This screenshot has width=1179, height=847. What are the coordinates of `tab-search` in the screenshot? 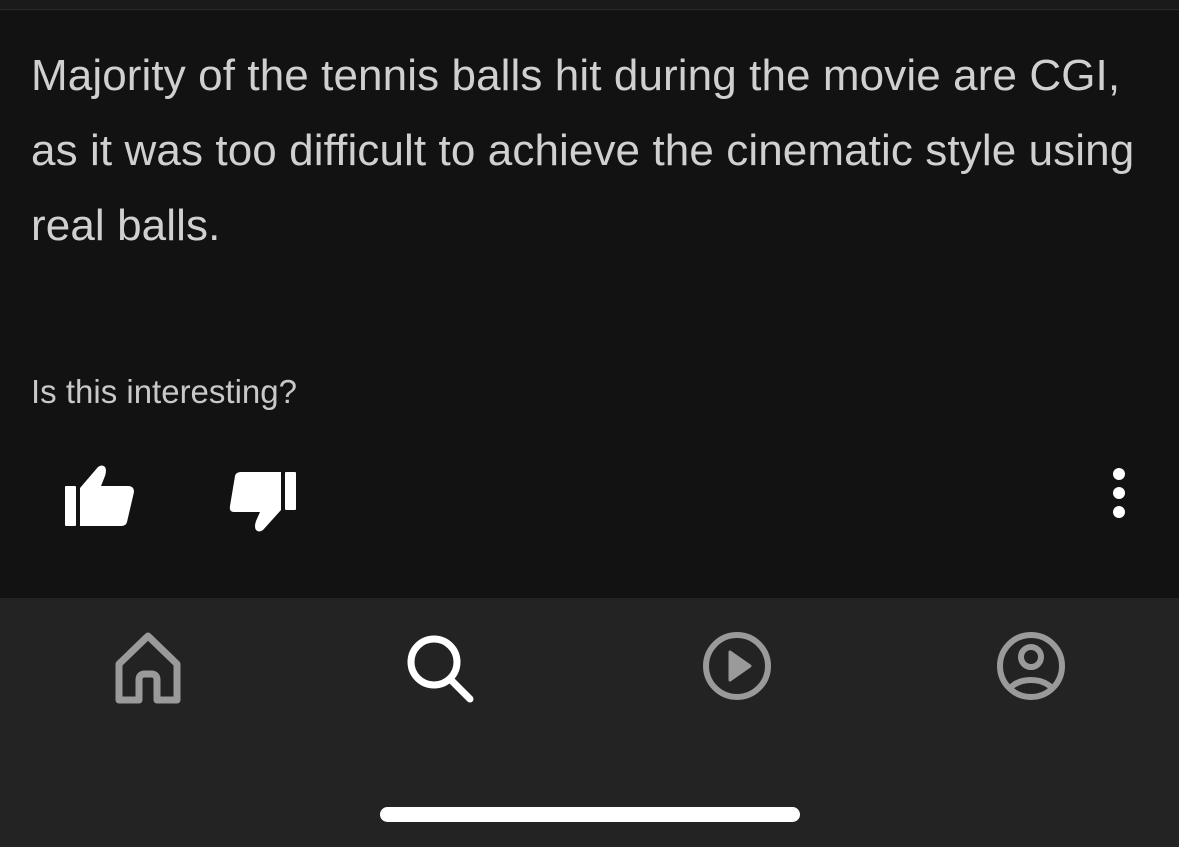 It's located at (441, 669).